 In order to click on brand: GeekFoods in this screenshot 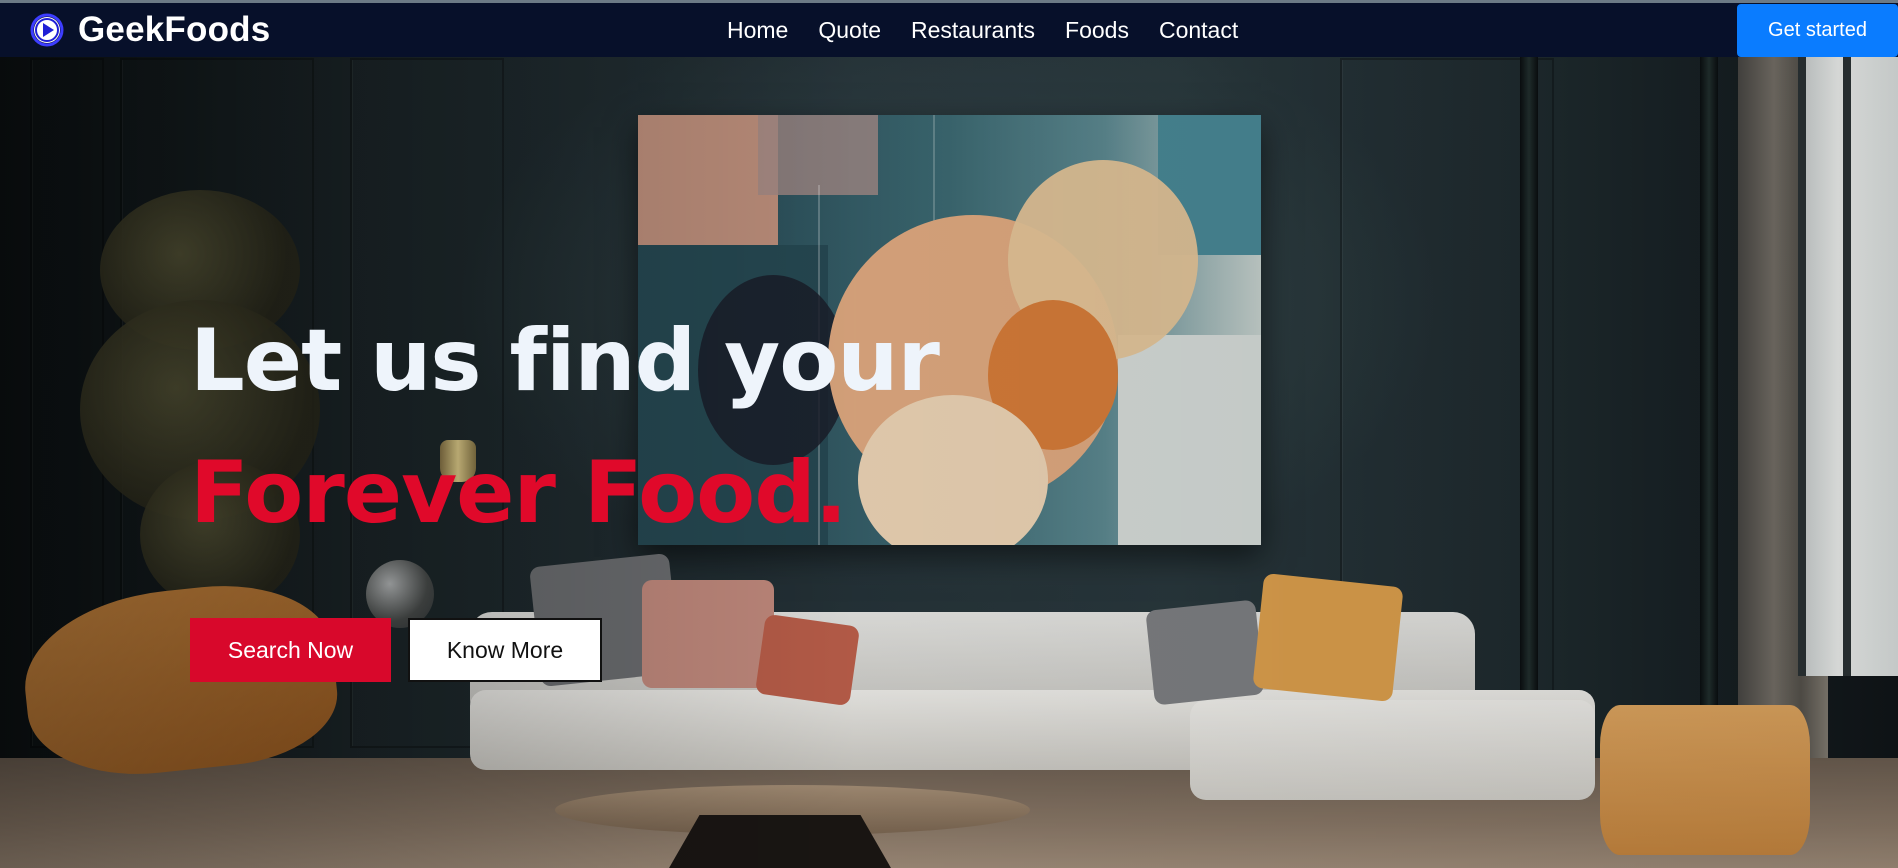, I will do `click(150, 29)`.